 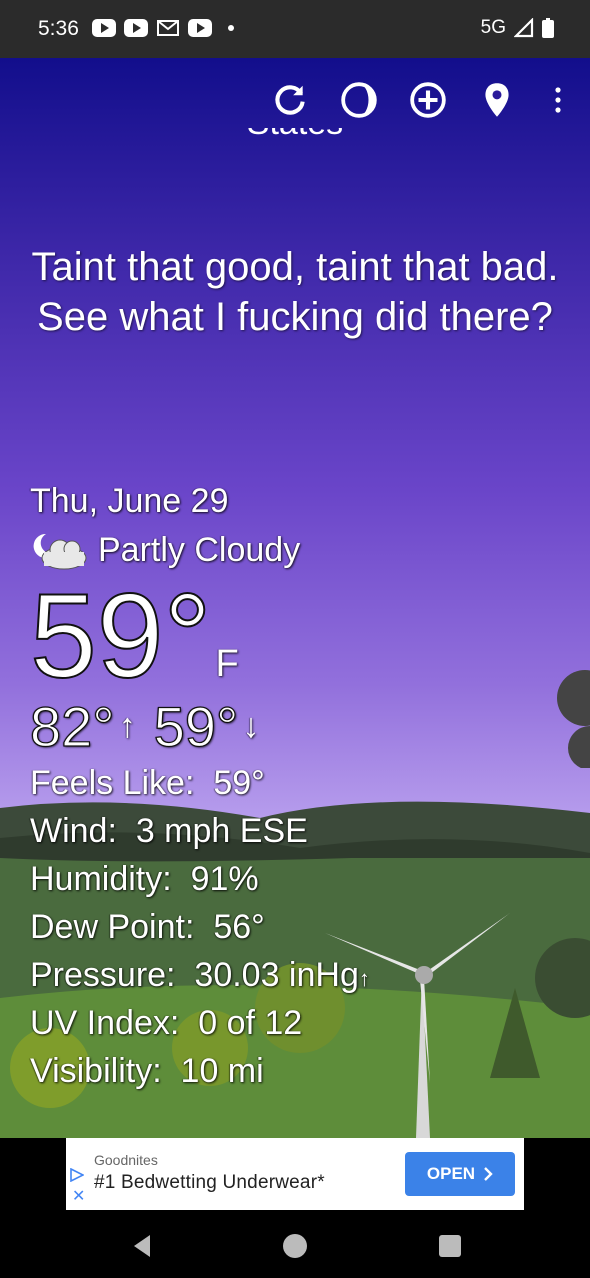 I want to click on moon-phase-icon, so click(x=359, y=100).